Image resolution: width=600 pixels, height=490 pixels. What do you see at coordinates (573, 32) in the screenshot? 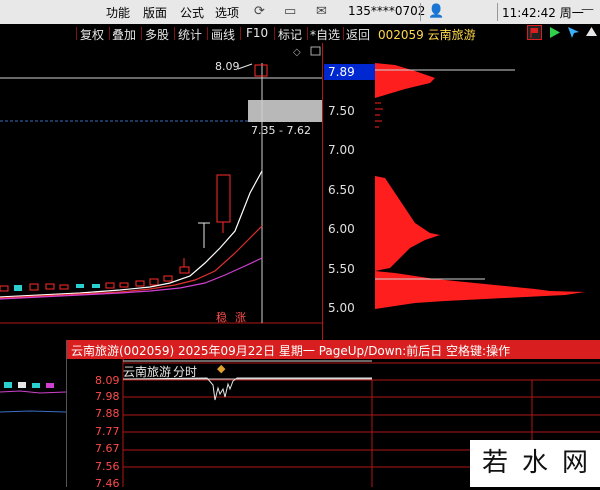
I see `arrow-icon` at bounding box center [573, 32].